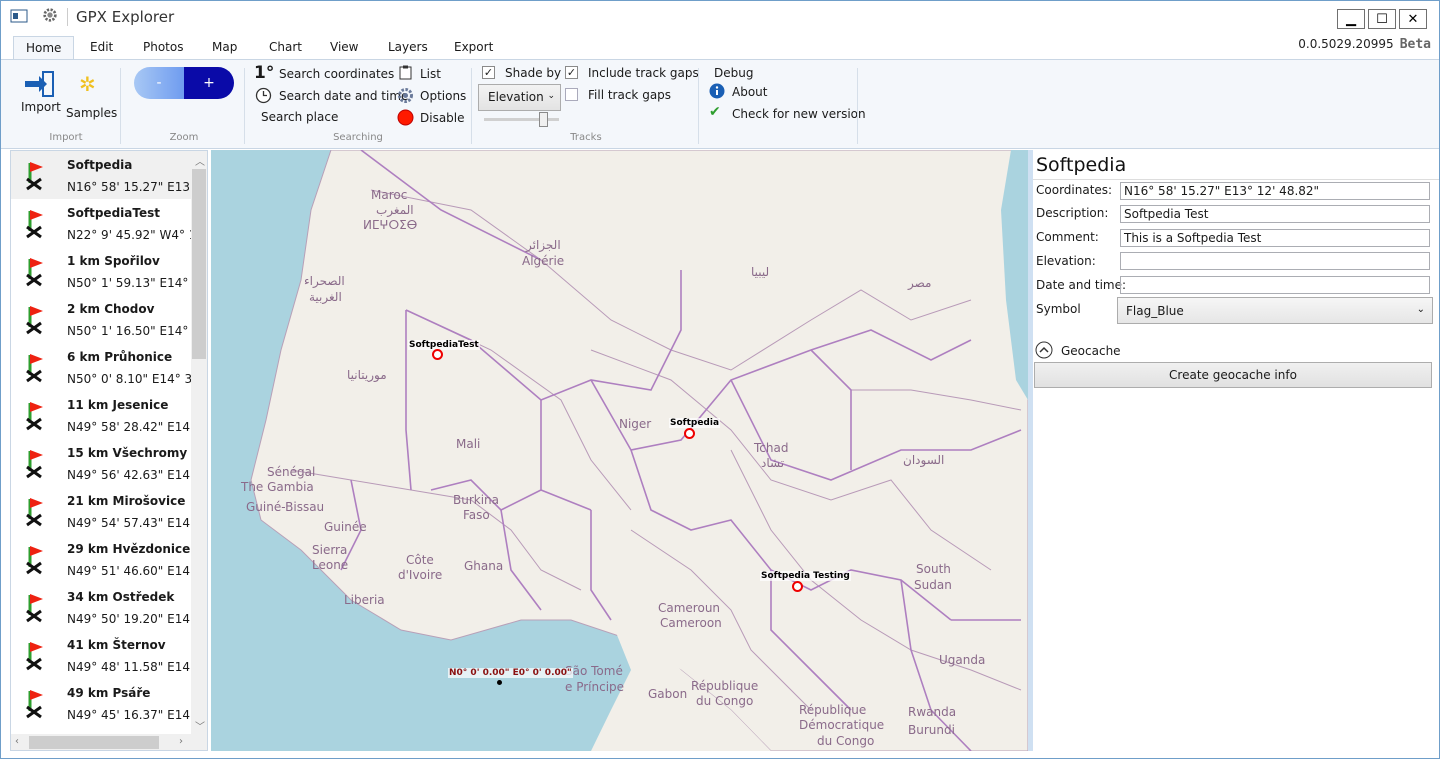 The image size is (1440, 759). I want to click on list-item: 41 km Šternov N49° 48' 11.58" E14° 54, so click(109, 655).